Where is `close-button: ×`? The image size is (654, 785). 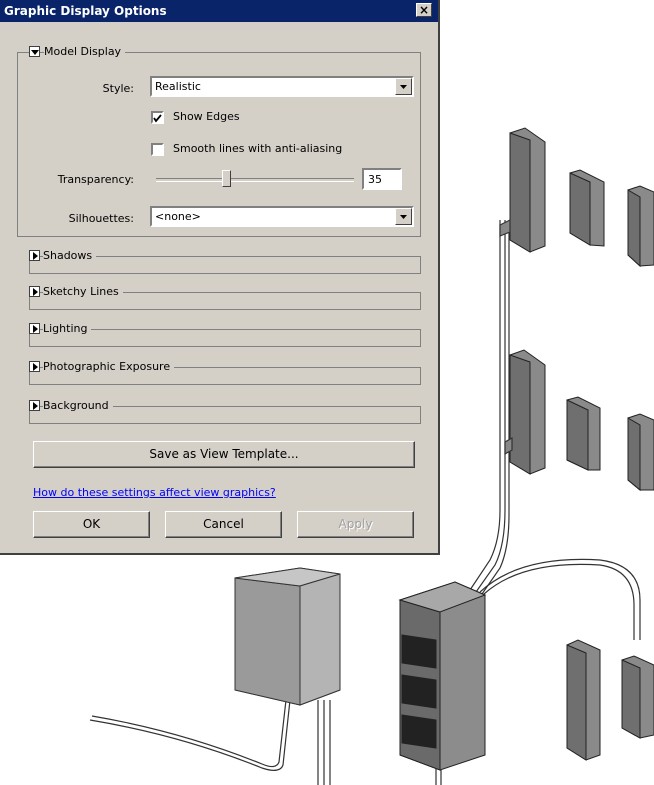 close-button: × is located at coordinates (424, 10).